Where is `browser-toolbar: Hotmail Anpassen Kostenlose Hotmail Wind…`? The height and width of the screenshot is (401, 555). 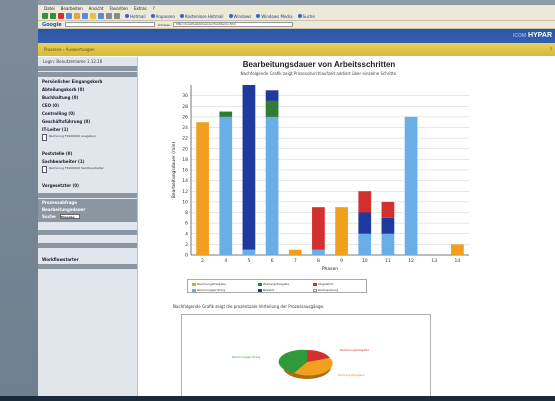 browser-toolbar: Hotmail Anpassen Kostenlose Hotmail Wind… is located at coordinates (296, 16).